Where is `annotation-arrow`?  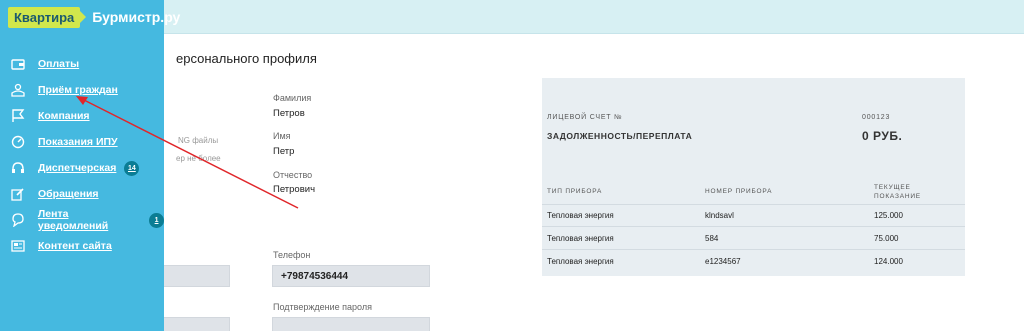
annotation-arrow is located at coordinates (187, 152).